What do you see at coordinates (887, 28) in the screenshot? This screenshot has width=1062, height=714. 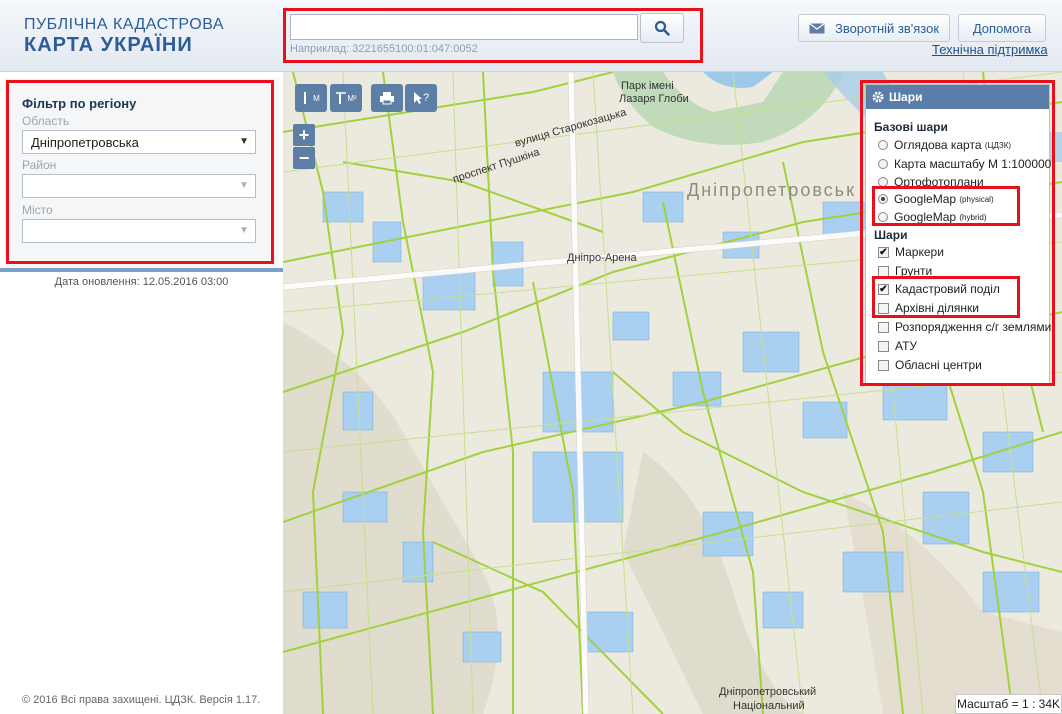 I see `feedback-label: Зворотній зв'язок` at bounding box center [887, 28].